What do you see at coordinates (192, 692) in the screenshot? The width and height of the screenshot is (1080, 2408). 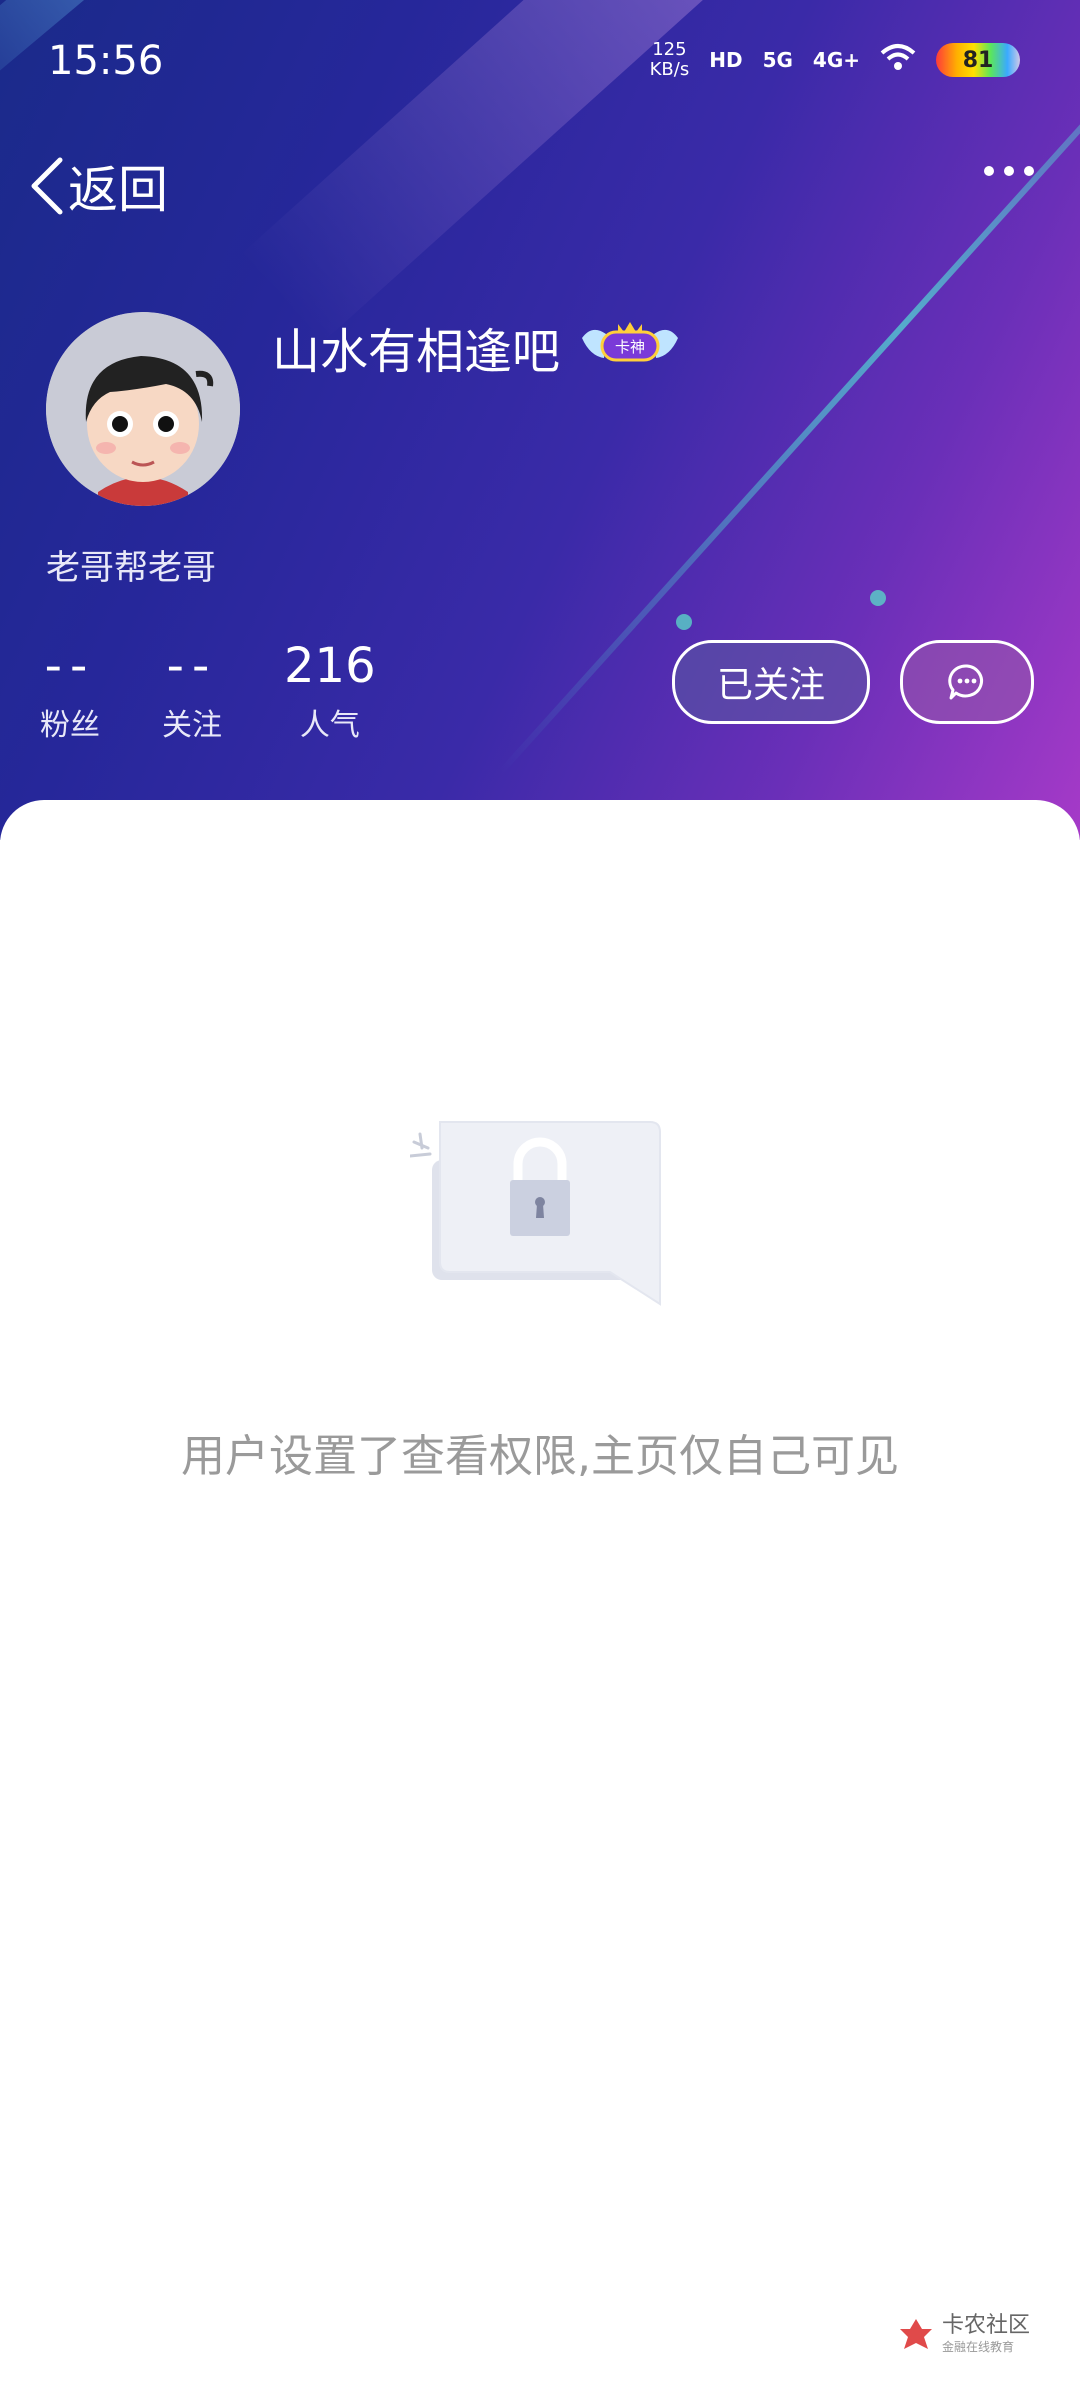 I see `stat-following: -- 关注` at bounding box center [192, 692].